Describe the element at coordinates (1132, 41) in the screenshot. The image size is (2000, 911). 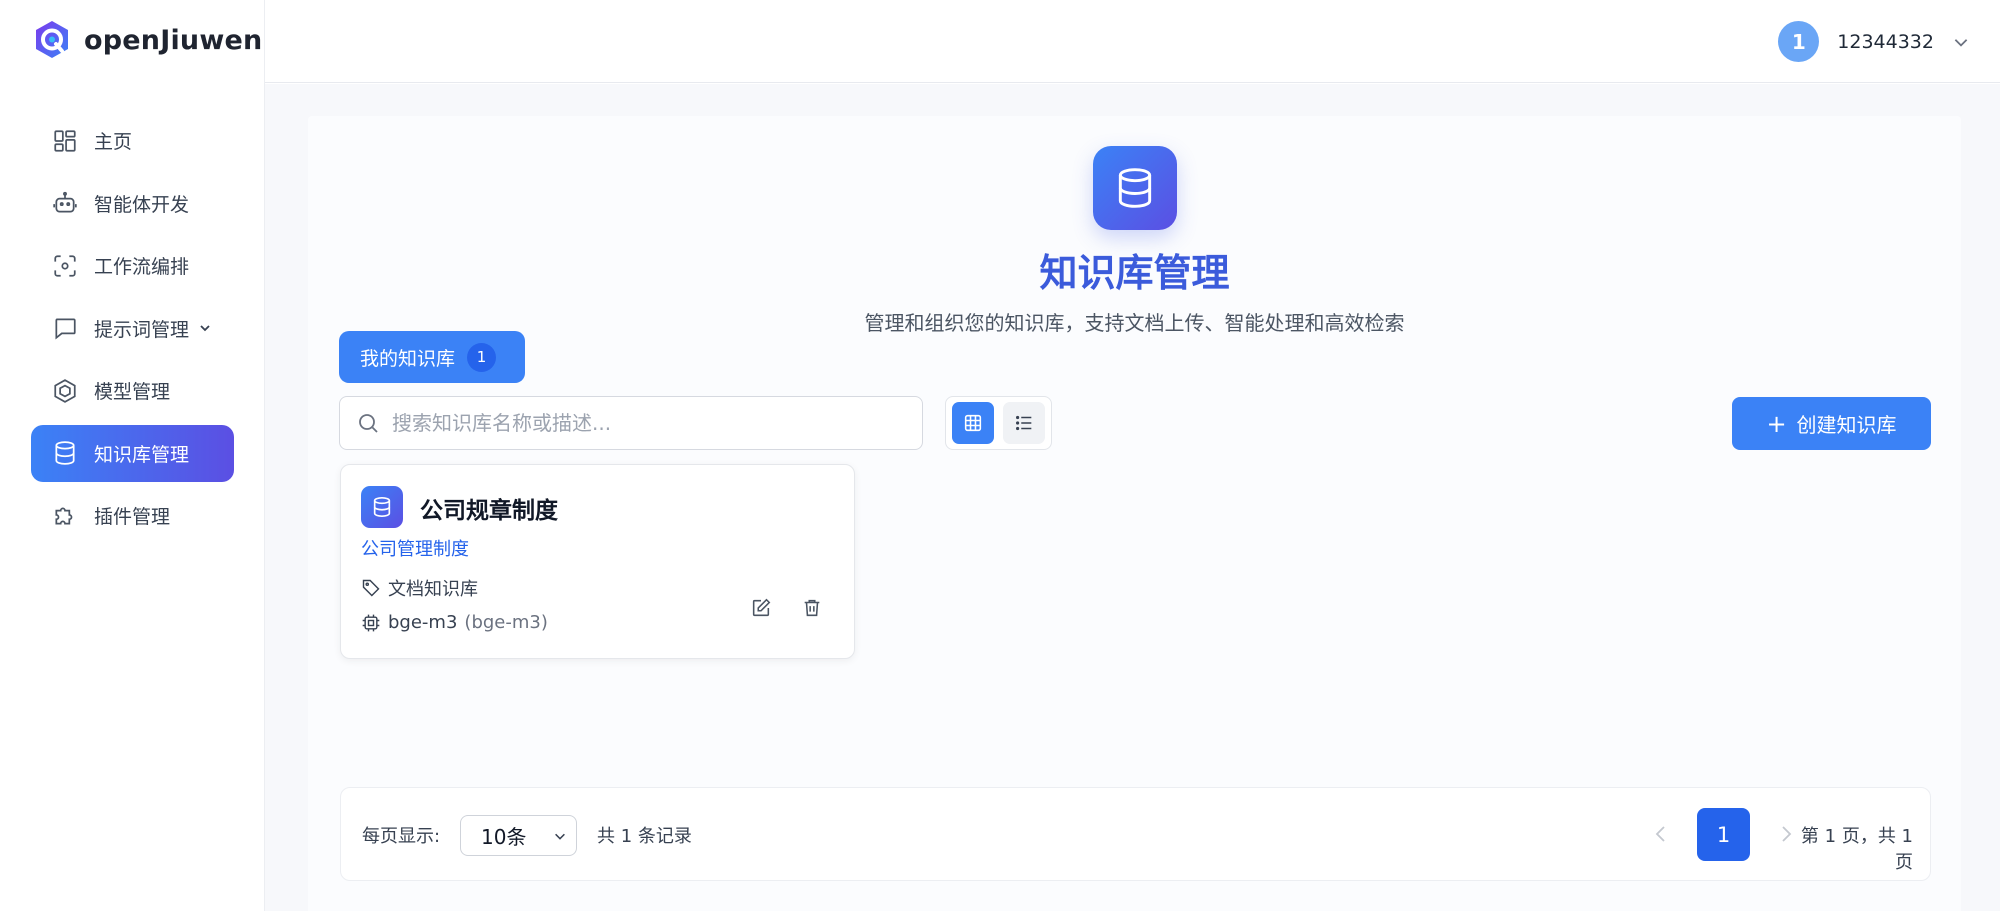
I see `topbar: 1 12344332` at that location.